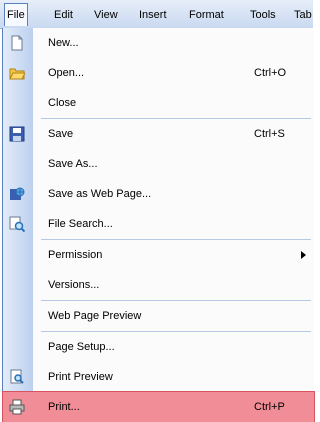 The width and height of the screenshot is (320, 422). What do you see at coordinates (269, 134) in the screenshot?
I see `menu-item-shortcut: Ctrl+S` at bounding box center [269, 134].